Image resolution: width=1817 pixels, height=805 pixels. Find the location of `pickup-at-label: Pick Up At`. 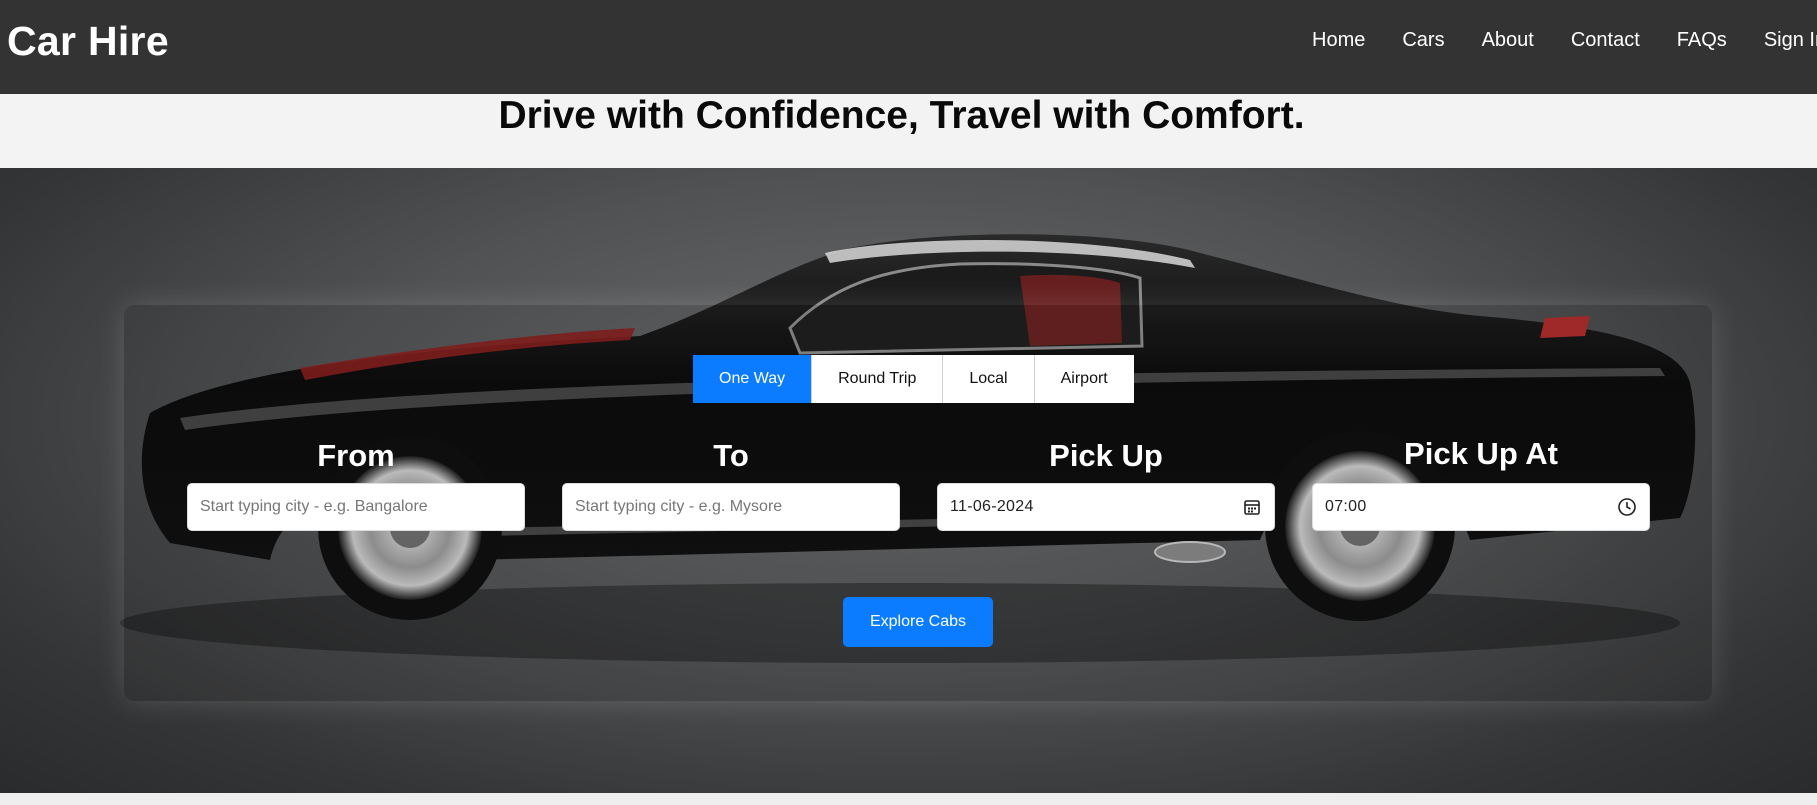

pickup-at-label: Pick Up At is located at coordinates (1481, 453).